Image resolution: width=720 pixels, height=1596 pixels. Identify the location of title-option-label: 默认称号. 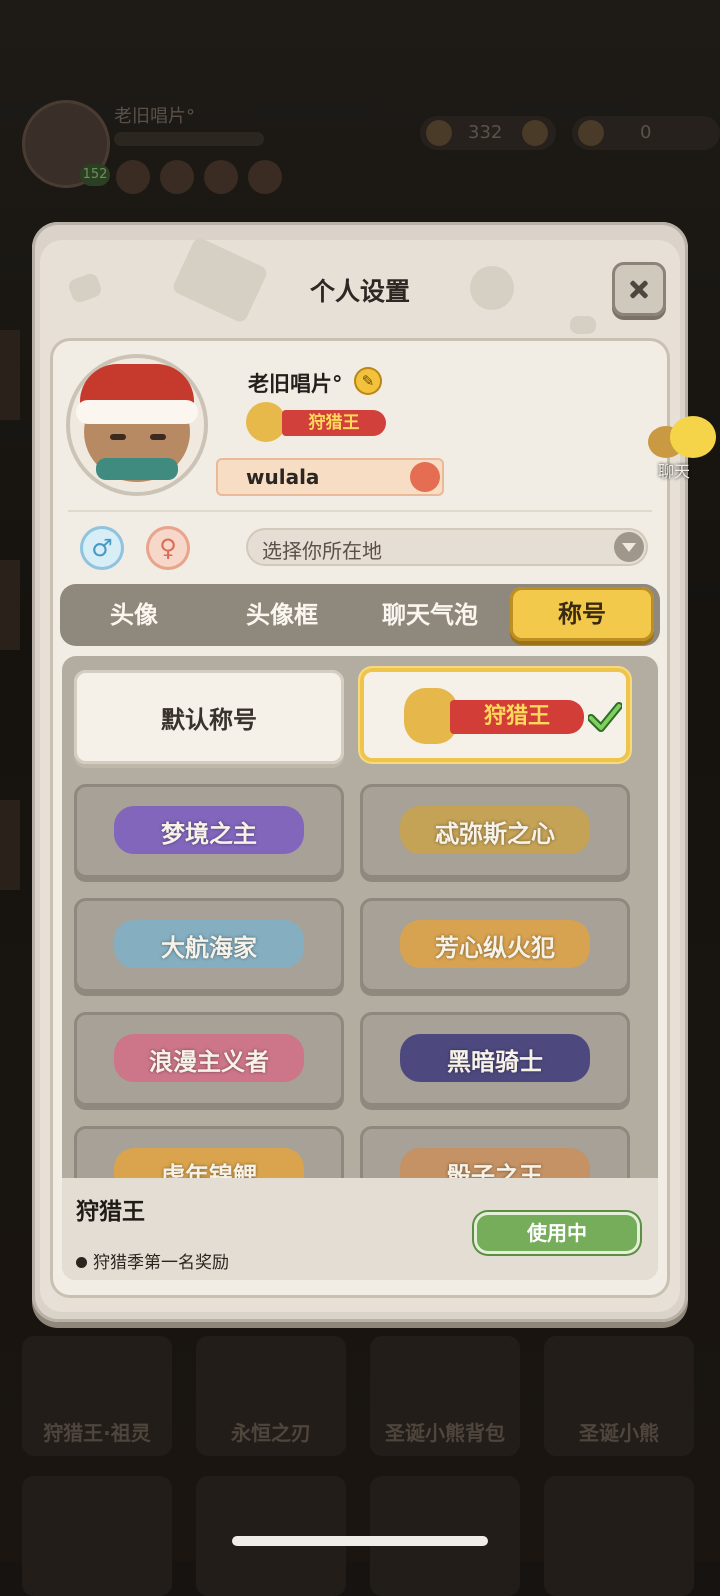
(209, 720).